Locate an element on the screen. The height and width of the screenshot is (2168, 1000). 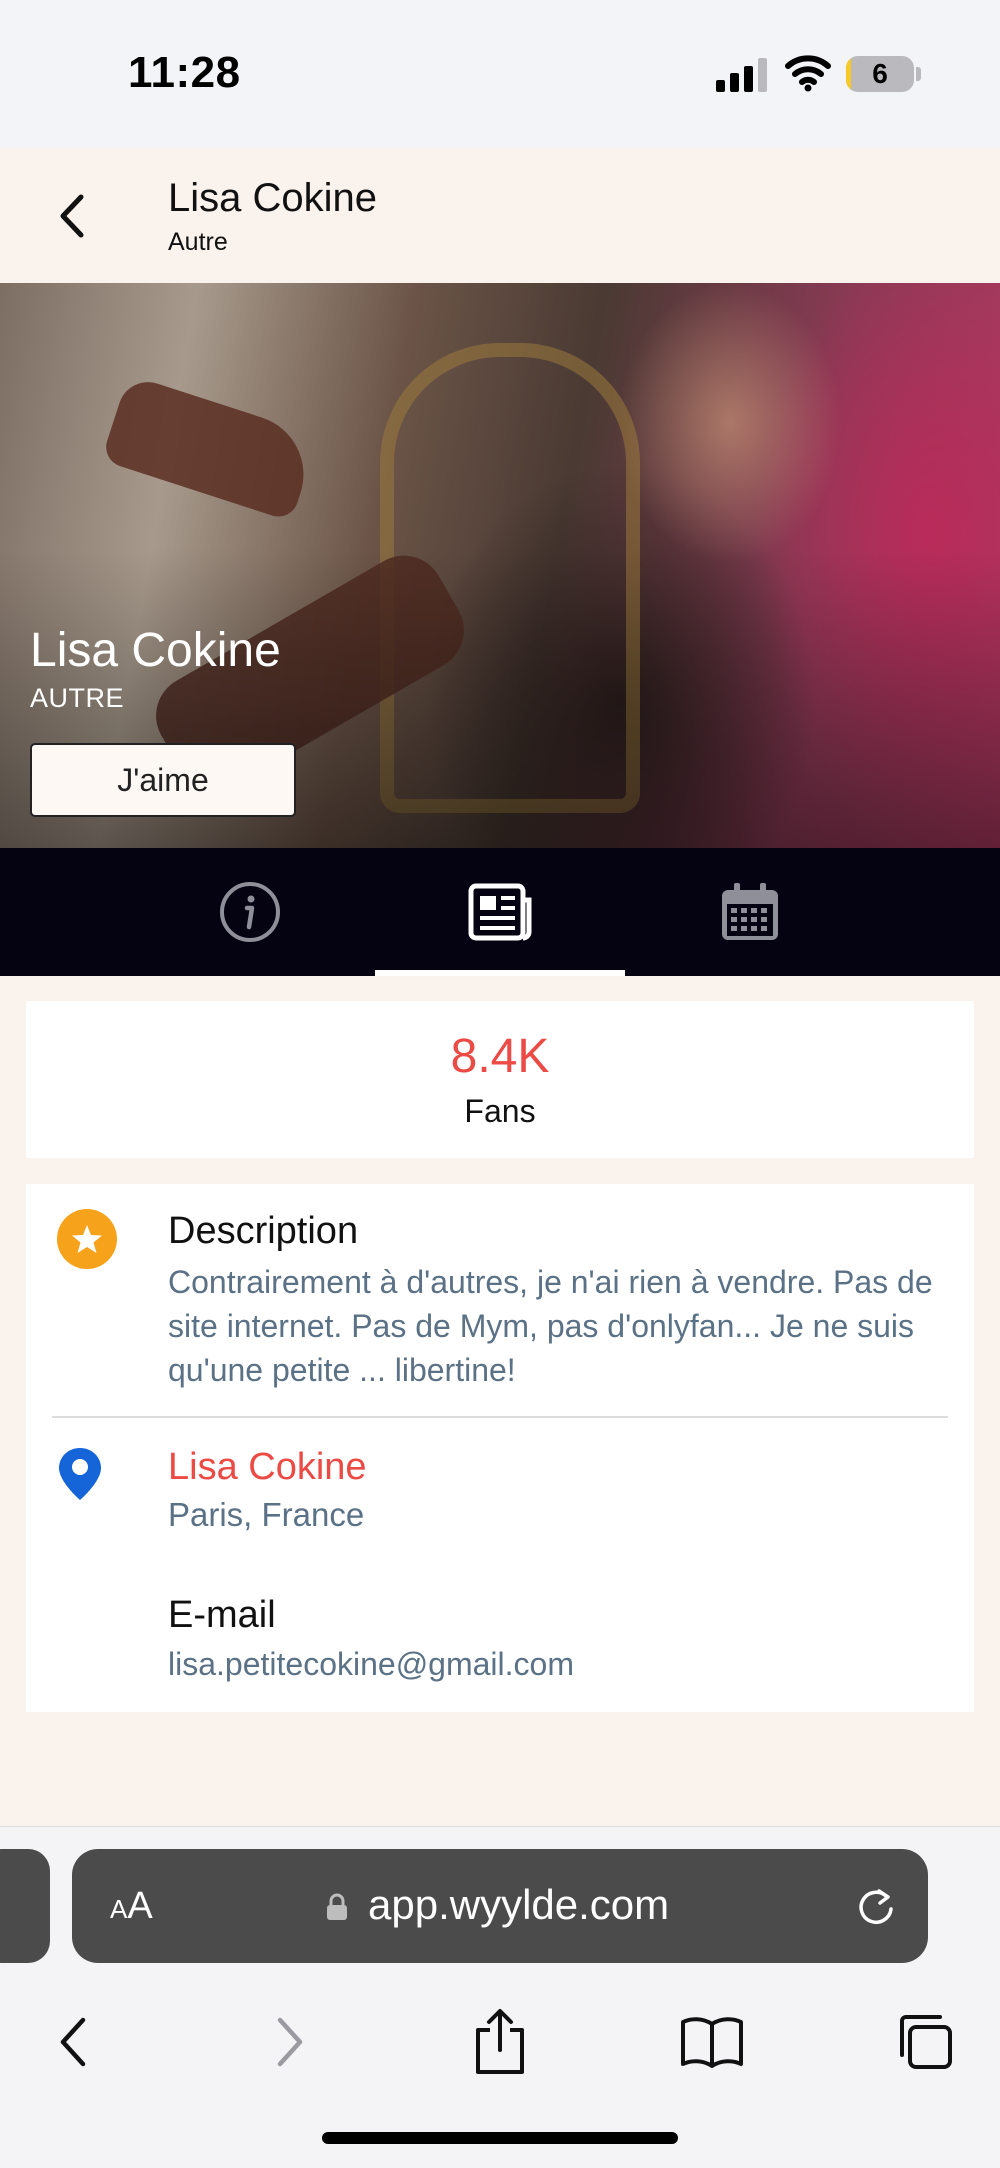
bookmarks-button is located at coordinates (712, 2042).